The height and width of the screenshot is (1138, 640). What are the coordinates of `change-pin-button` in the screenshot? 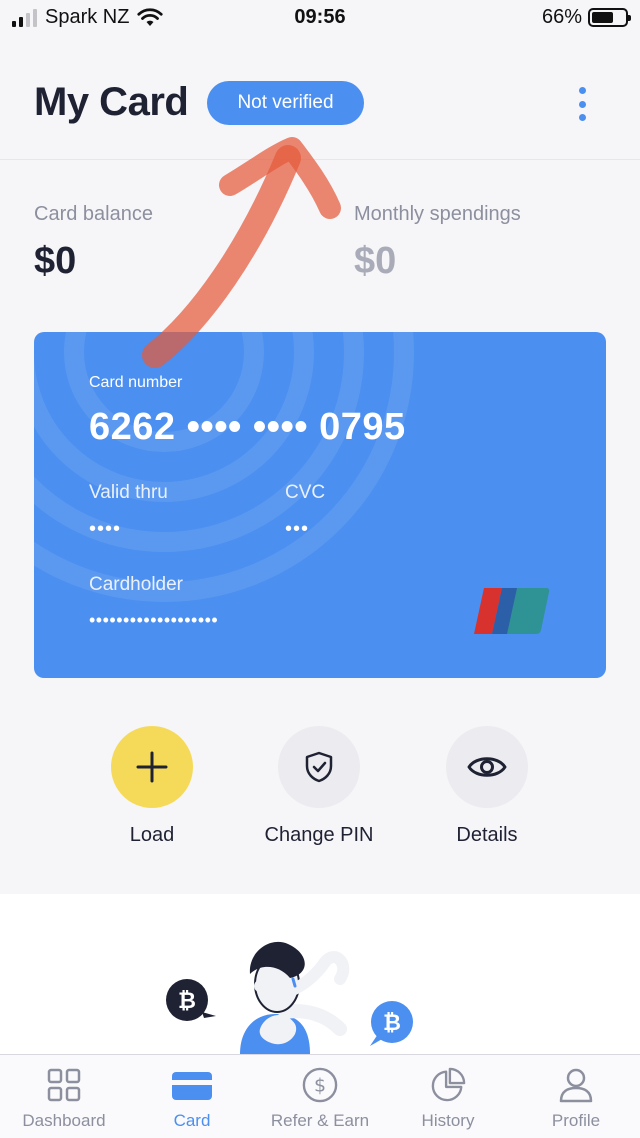 It's located at (319, 767).